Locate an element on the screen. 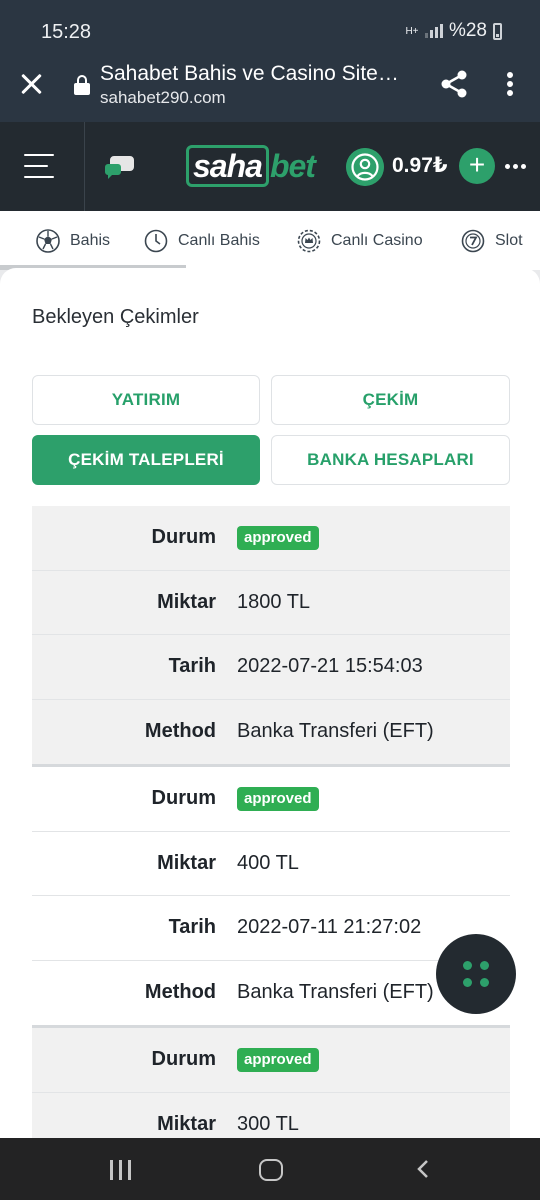 The height and width of the screenshot is (1200, 540). soccer-ball-icon is located at coordinates (48, 241).